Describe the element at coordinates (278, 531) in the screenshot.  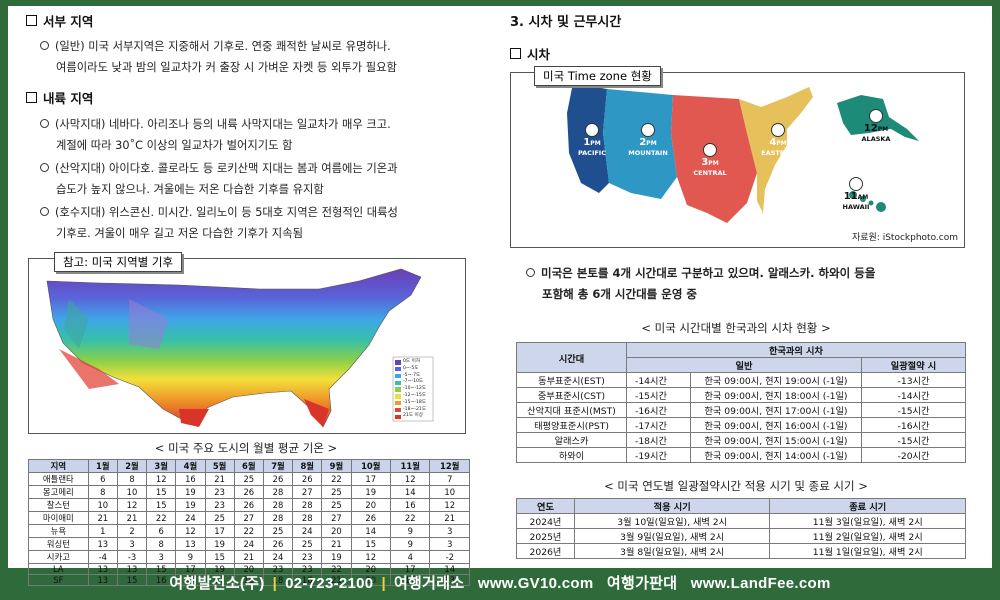
I see `table-cell: 25` at that location.